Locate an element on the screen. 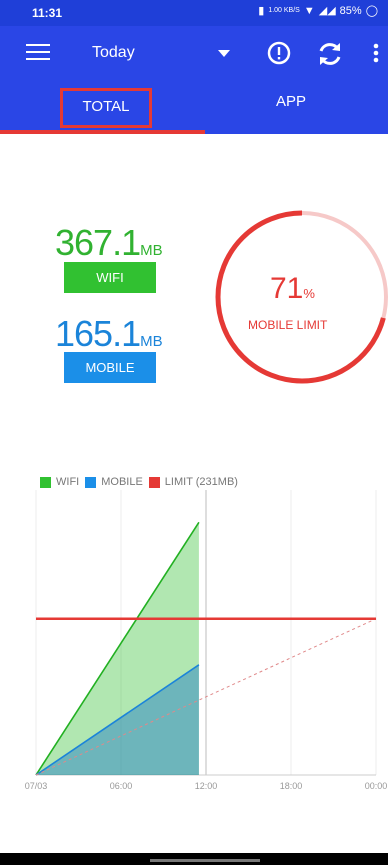 This screenshot has width=388, height=865. x-tick-label: 18:00 is located at coordinates (291, 786).